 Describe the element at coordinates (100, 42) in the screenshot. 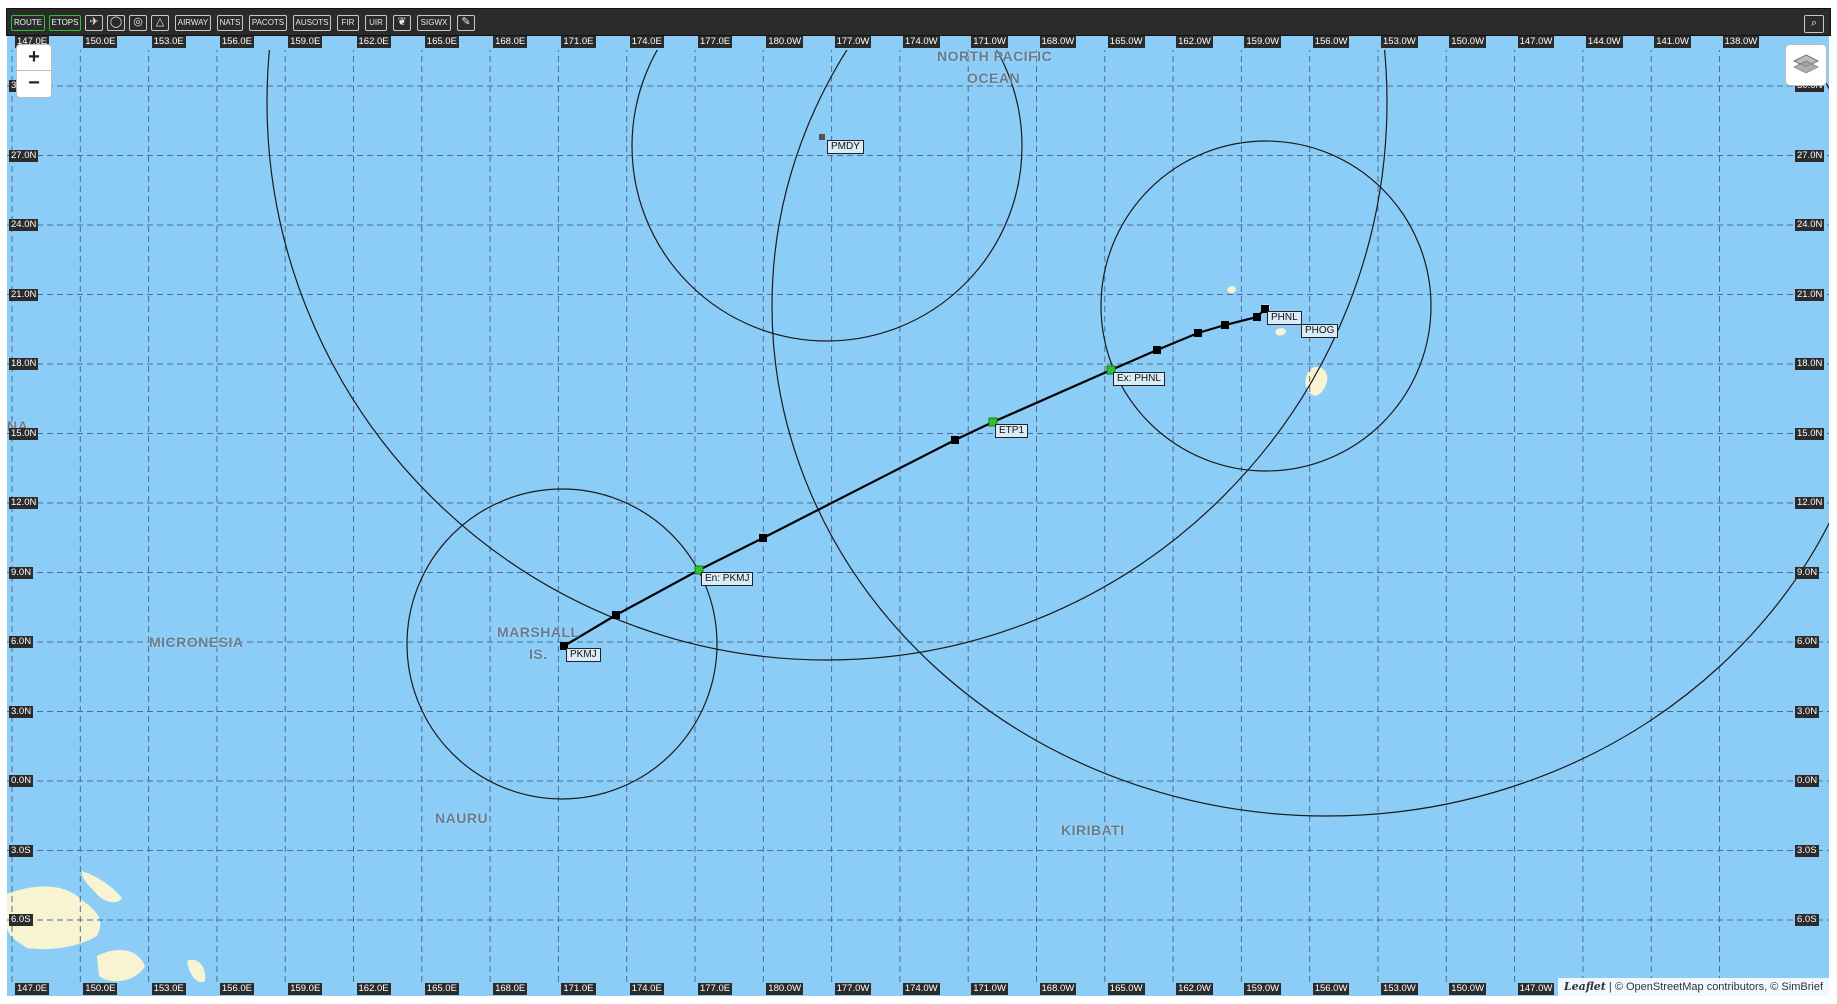

I see `lon-label-top: 150.0E` at that location.